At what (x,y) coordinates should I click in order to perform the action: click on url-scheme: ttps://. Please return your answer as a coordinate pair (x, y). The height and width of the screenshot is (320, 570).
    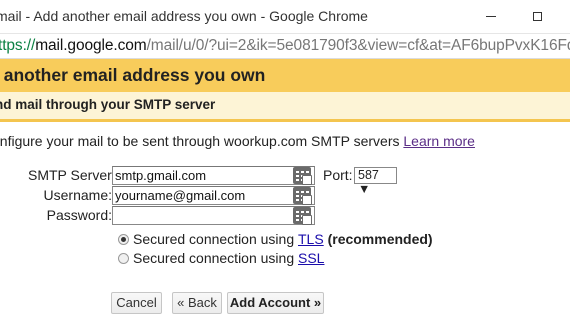
    Looking at the image, I should click on (18, 45).